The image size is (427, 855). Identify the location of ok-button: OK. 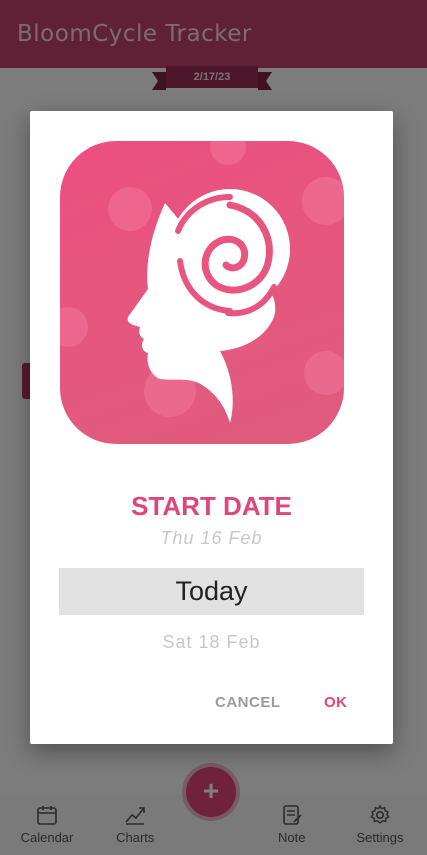
(336, 702).